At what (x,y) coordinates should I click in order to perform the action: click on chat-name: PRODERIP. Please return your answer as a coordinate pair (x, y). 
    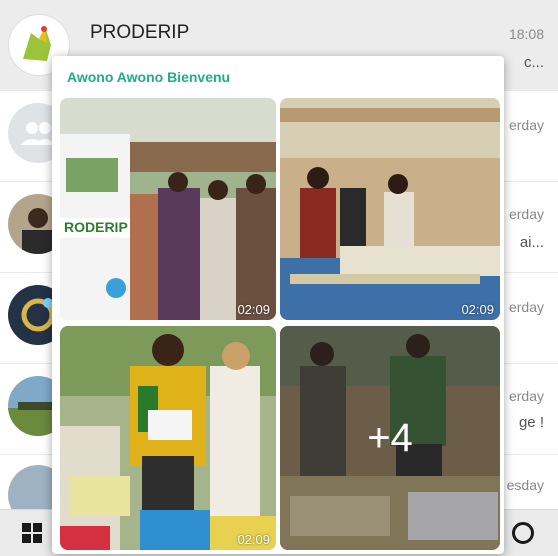
    Looking at the image, I should click on (140, 32).